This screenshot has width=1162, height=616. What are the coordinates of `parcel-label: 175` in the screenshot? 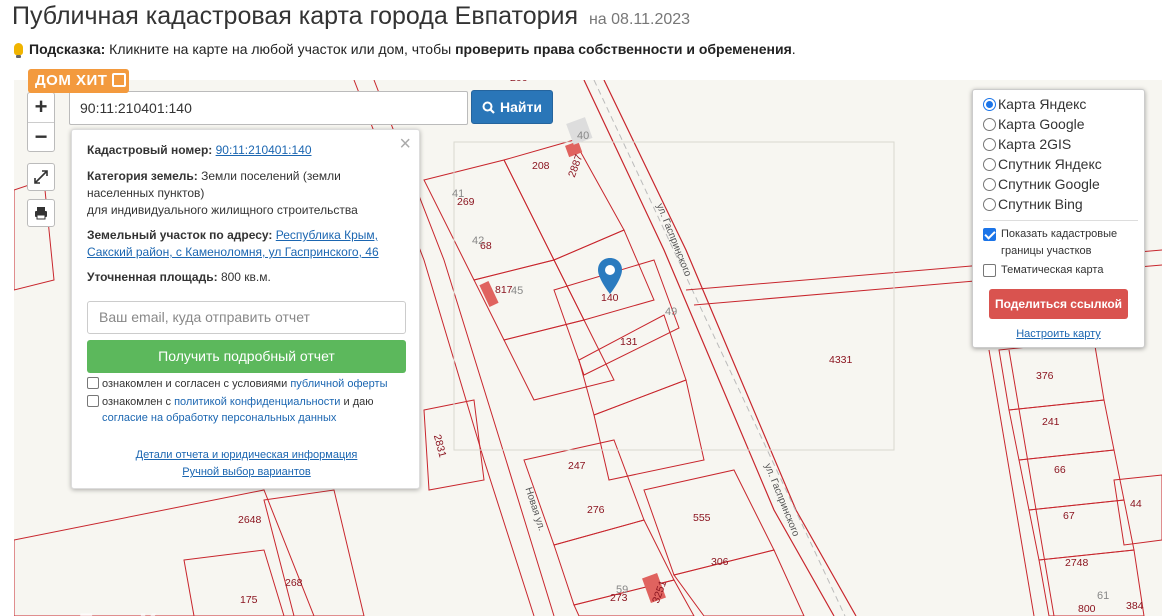 It's located at (249, 600).